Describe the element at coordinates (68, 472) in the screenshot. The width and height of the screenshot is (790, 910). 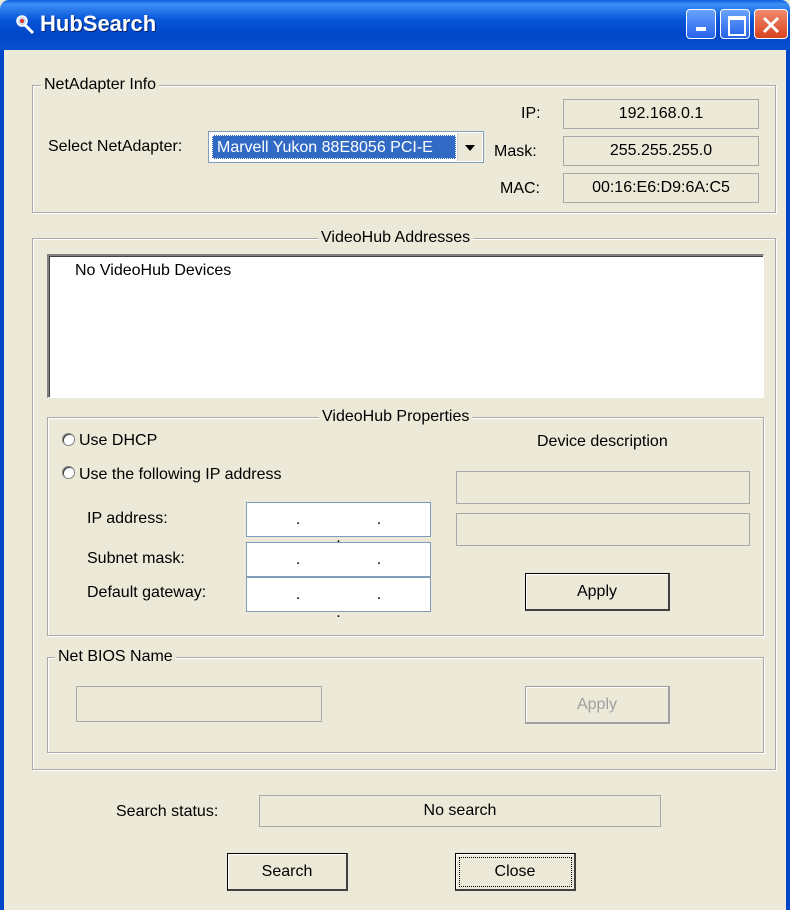
I see `use-static-ip-radio` at that location.